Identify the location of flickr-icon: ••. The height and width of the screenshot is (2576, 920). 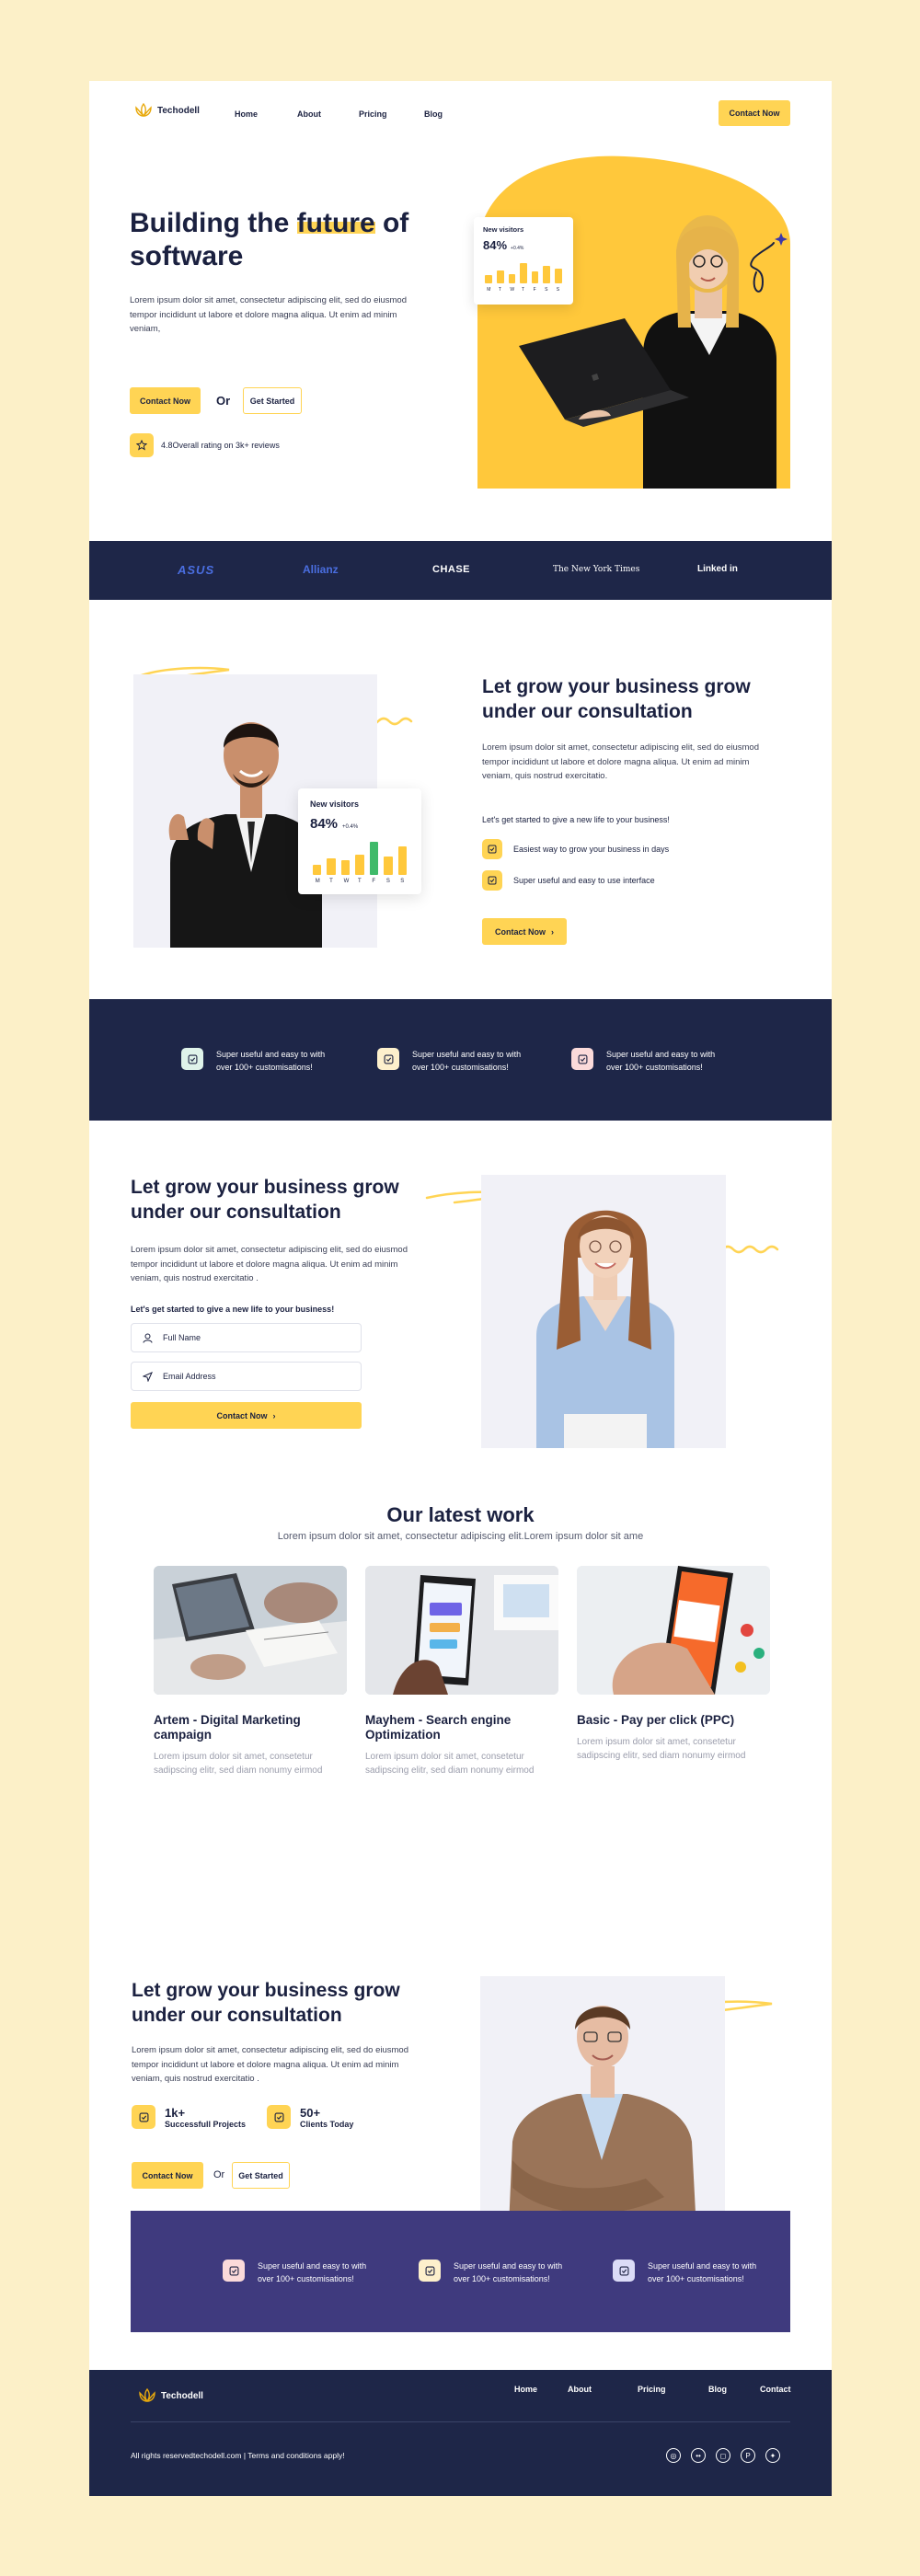
(698, 2455).